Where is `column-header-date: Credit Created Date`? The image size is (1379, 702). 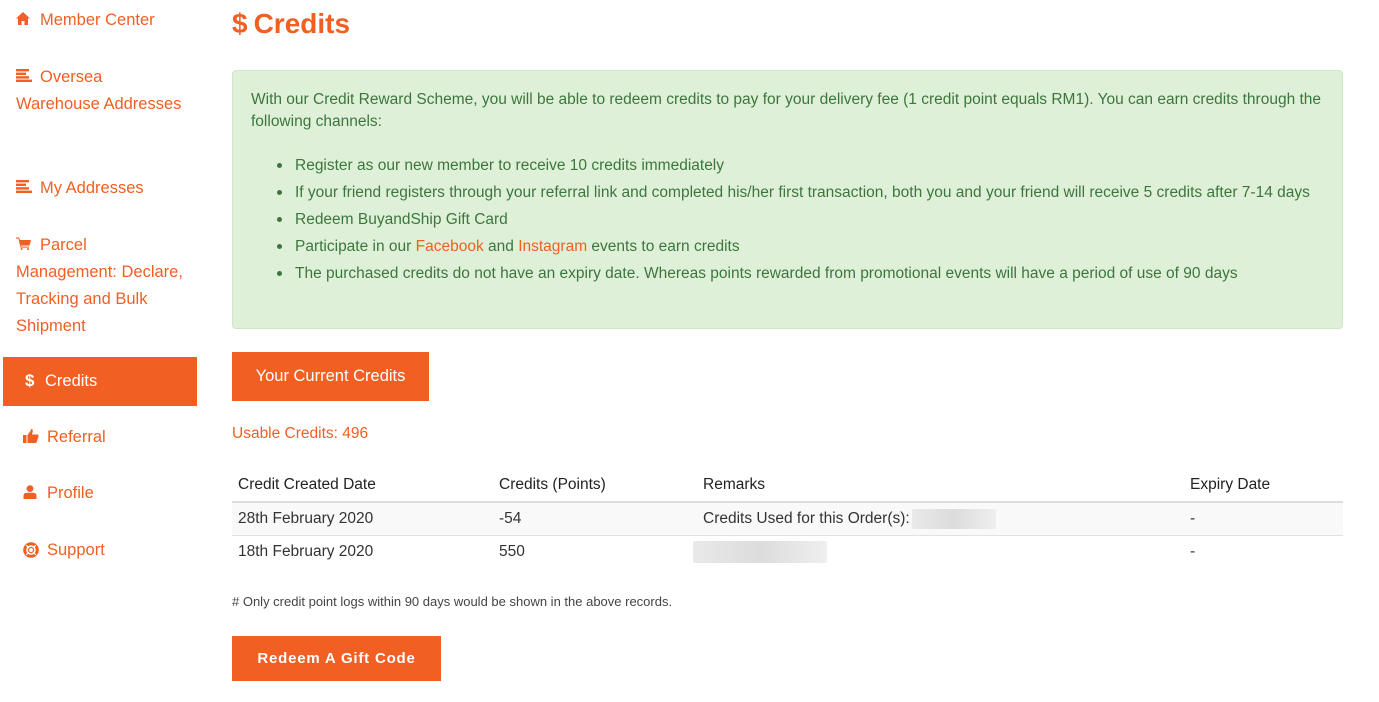
column-header-date: Credit Created Date is located at coordinates (362, 486).